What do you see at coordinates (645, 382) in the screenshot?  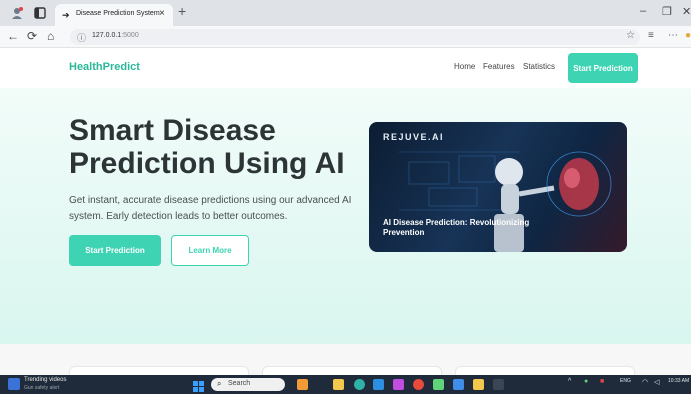 I see `wifi-icon: ◠` at bounding box center [645, 382].